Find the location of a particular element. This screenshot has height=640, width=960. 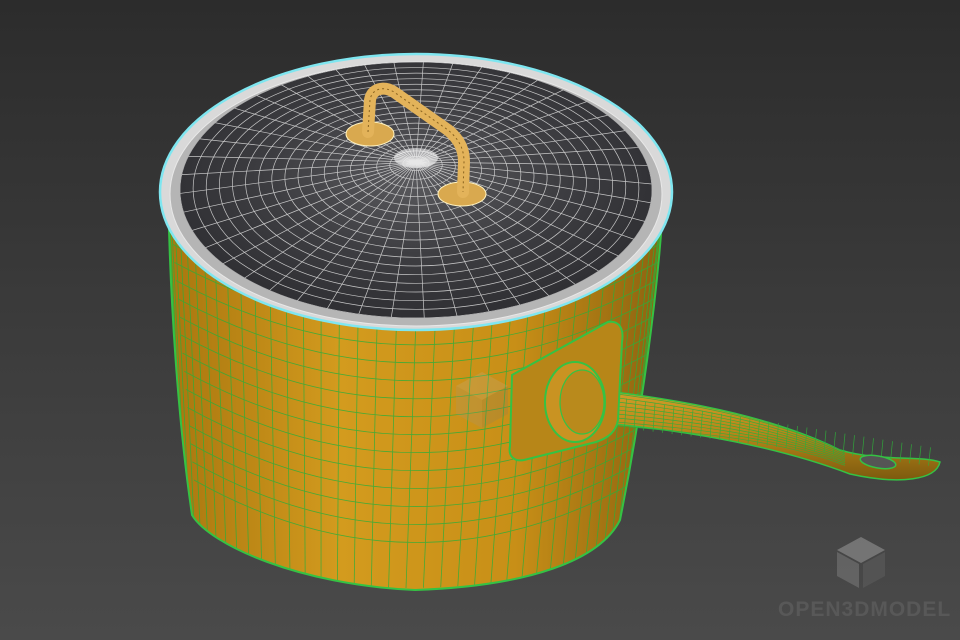

watermark-text: OPEN3DMODEL is located at coordinates (865, 609).